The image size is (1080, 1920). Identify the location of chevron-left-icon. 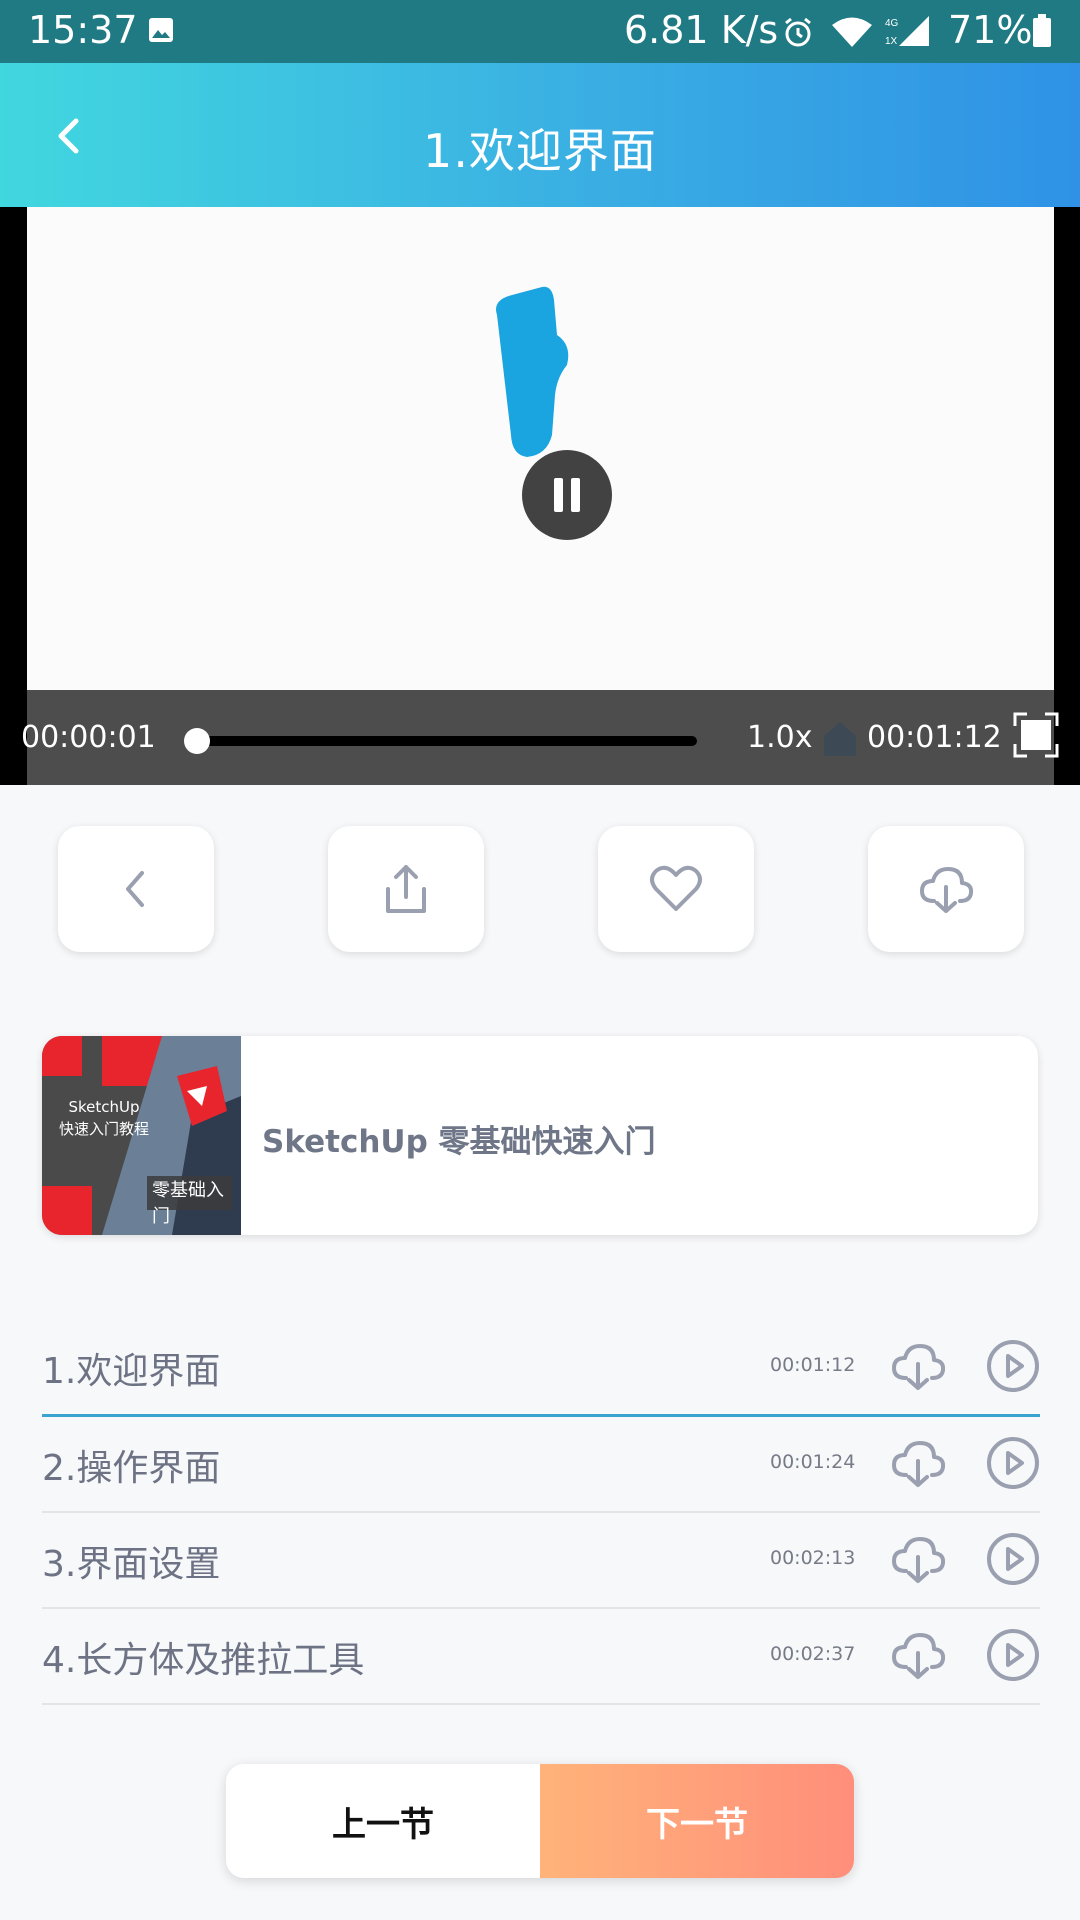
(135, 889).